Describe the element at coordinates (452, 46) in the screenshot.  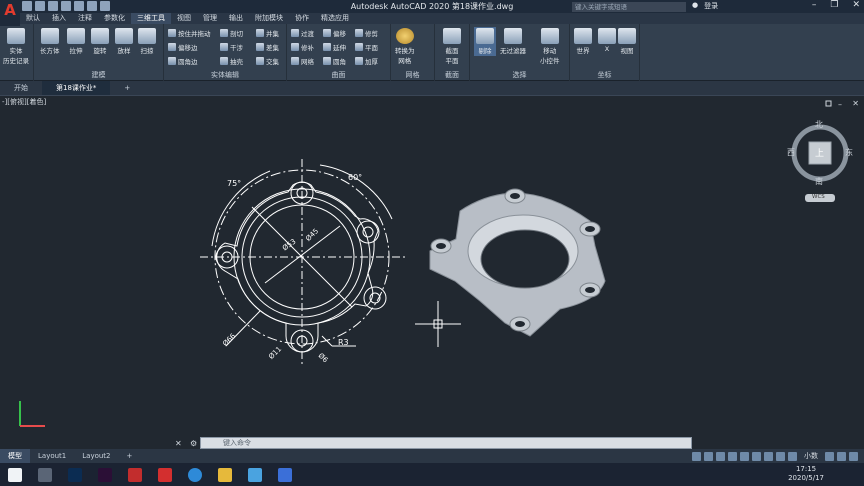
I see `section-plane-button: 截面 平面` at that location.